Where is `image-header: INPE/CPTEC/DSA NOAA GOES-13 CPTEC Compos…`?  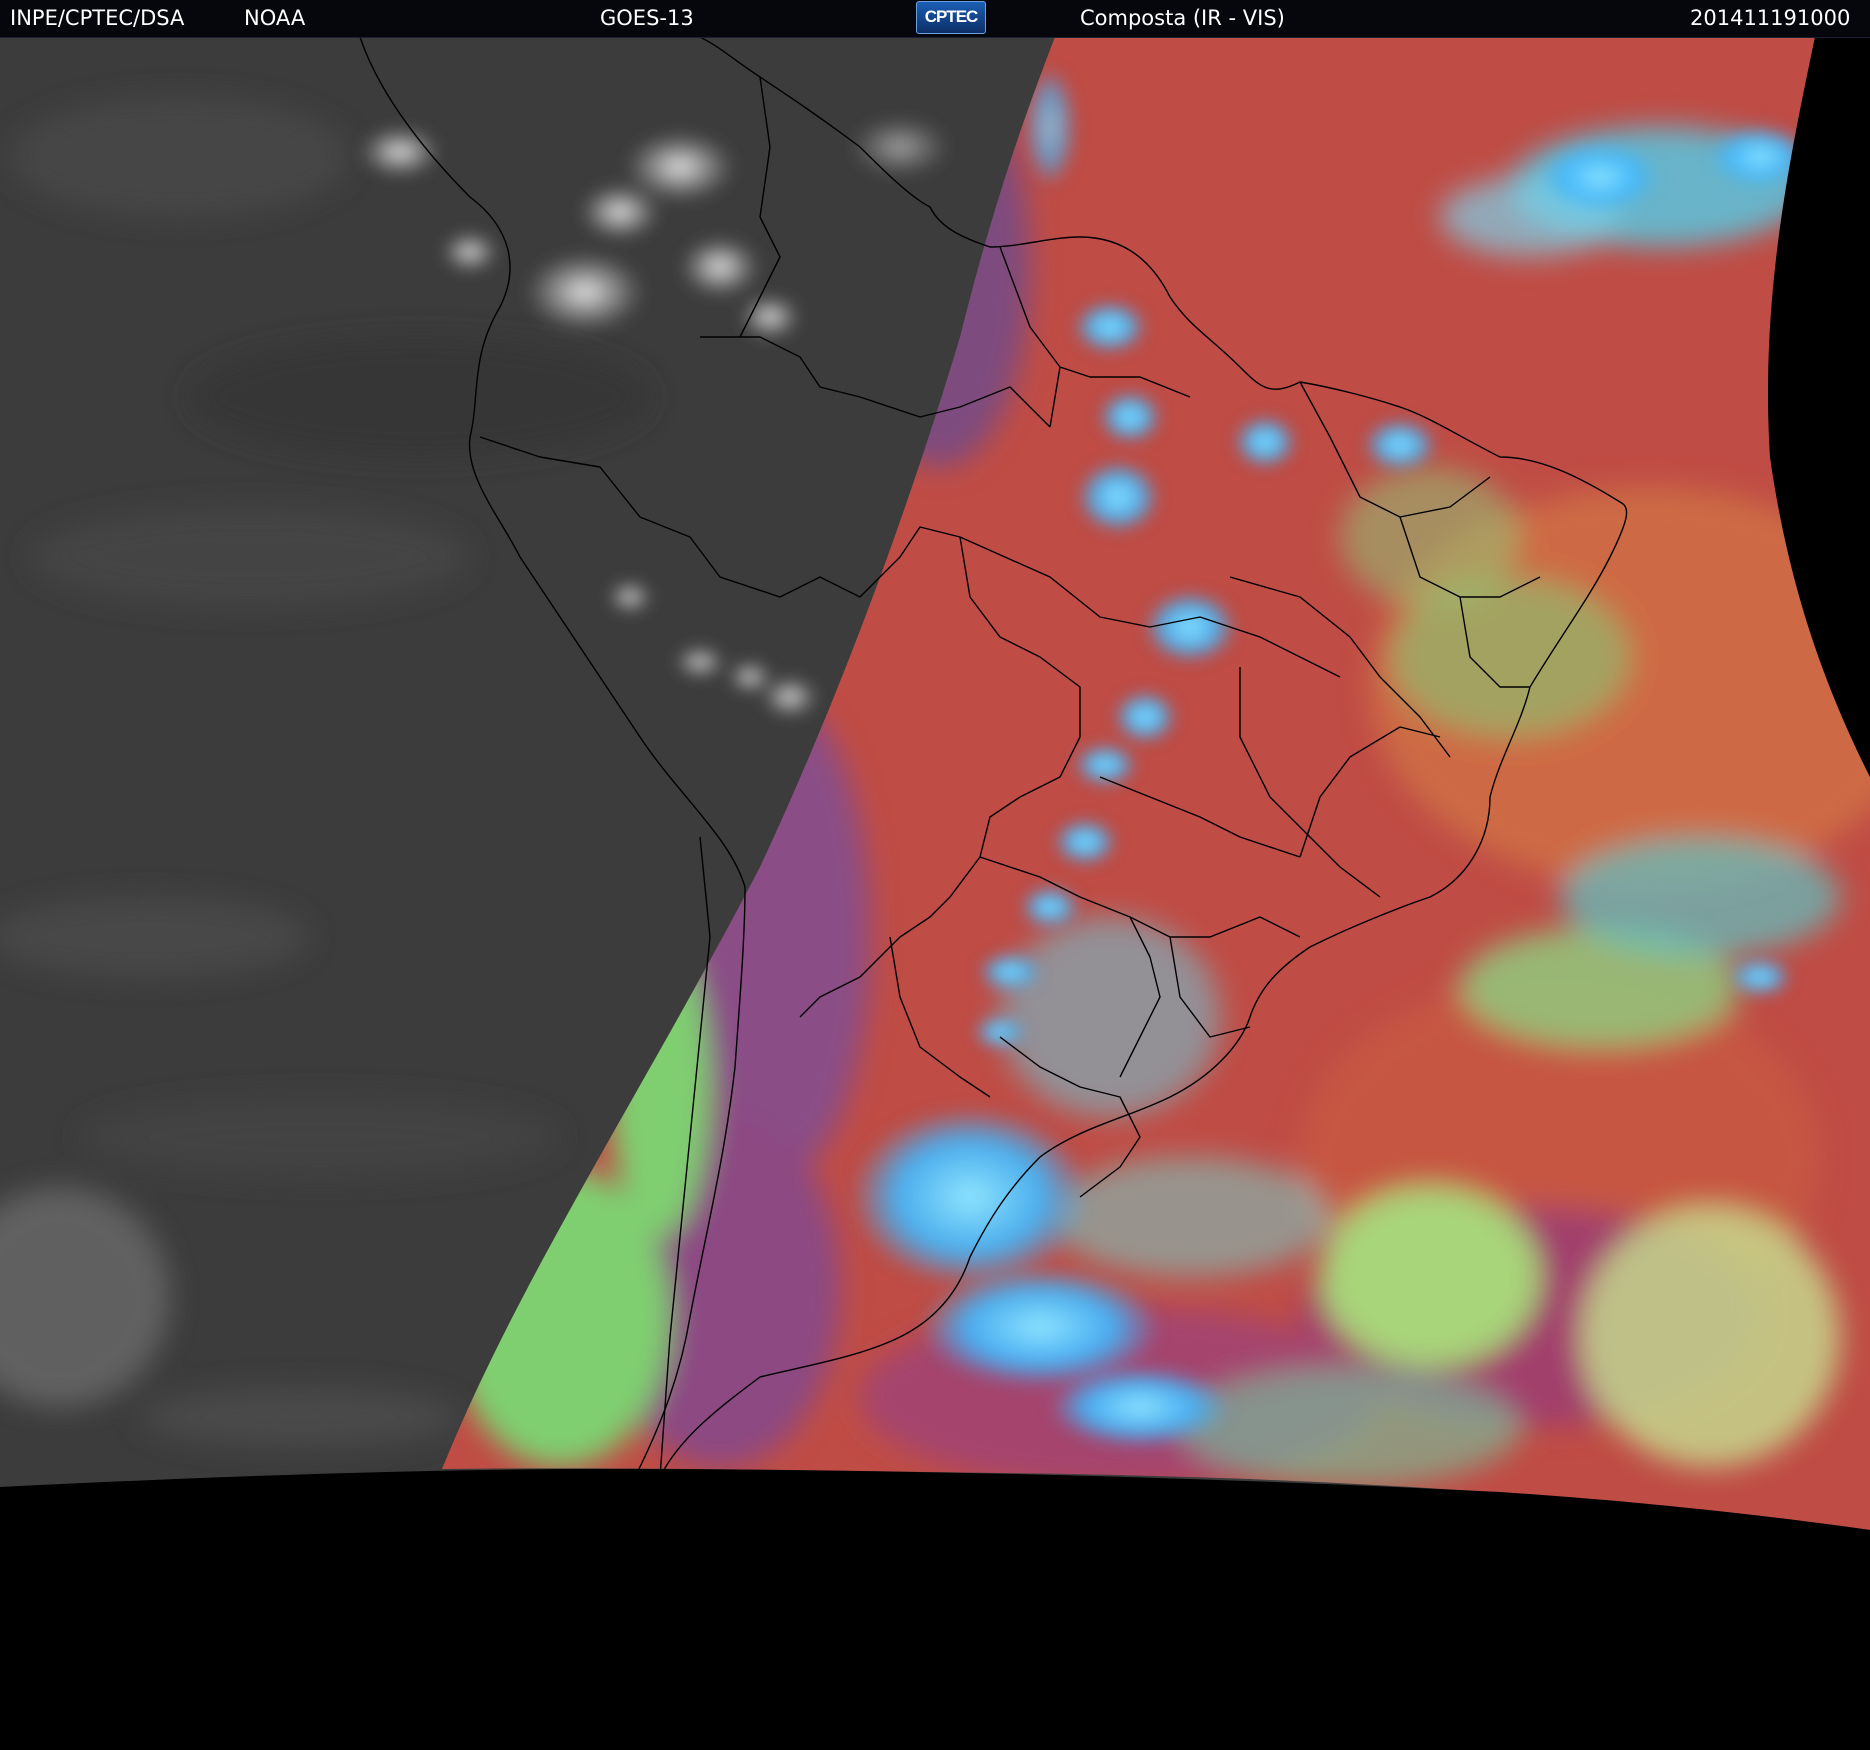
image-header: INPE/CPTEC/DSA NOAA GOES-13 CPTEC Compos… is located at coordinates (935, 19).